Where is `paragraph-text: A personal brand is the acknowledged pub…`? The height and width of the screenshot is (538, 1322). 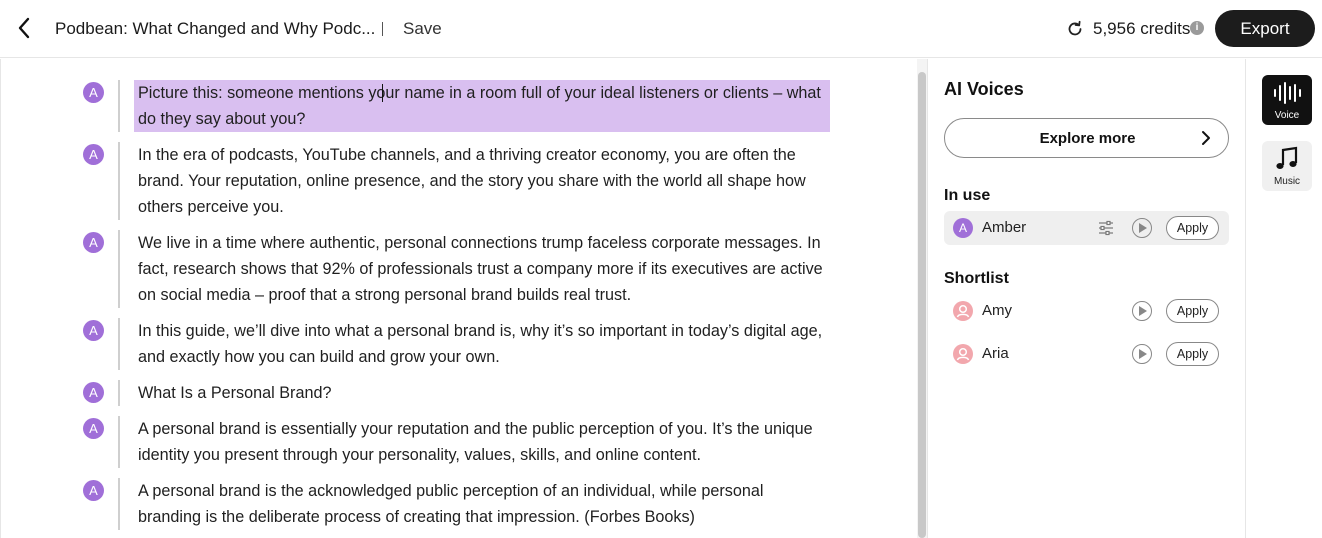
paragraph-text: A personal brand is the acknowledged pub… is located at coordinates (483, 504).